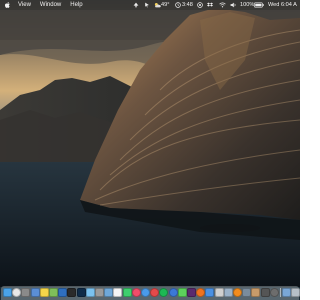  I want to click on calendar-icon, so click(118, 292).